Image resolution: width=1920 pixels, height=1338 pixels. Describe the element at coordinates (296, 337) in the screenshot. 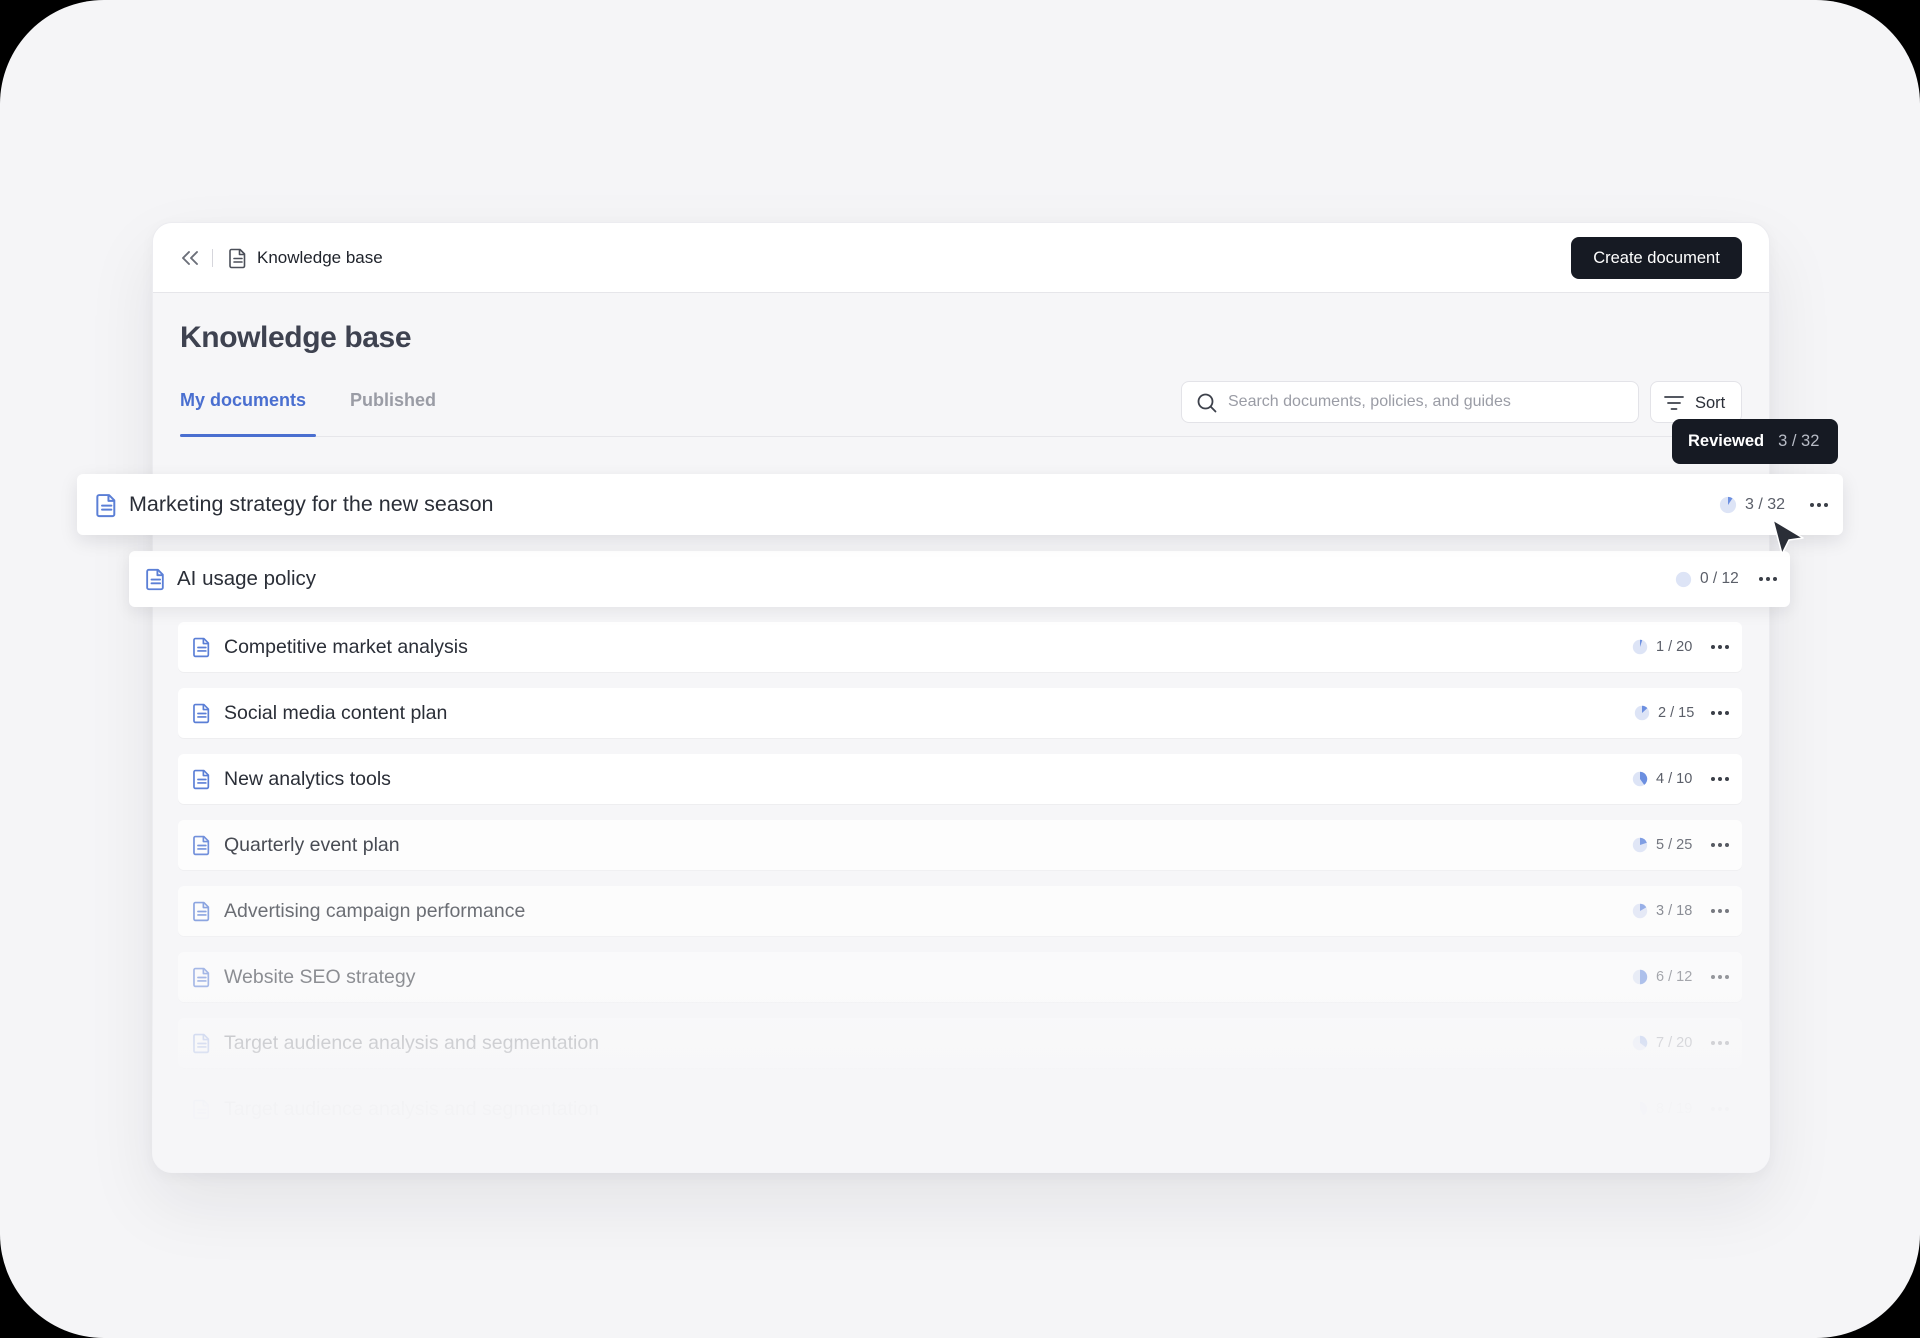

I see `page-title: Knowledge base` at that location.